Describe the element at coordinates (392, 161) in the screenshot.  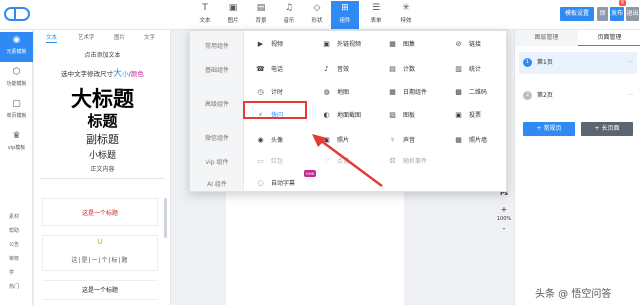
I see `dice-icon: ⚄` at that location.